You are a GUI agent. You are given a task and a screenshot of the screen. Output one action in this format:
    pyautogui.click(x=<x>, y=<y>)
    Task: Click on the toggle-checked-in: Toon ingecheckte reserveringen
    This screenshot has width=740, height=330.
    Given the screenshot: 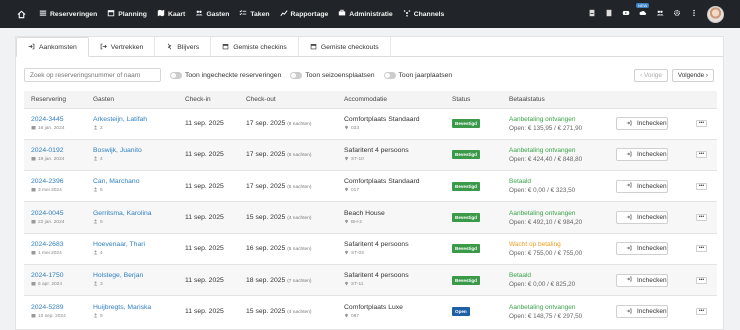 What is the action you would take?
    pyautogui.click(x=226, y=75)
    